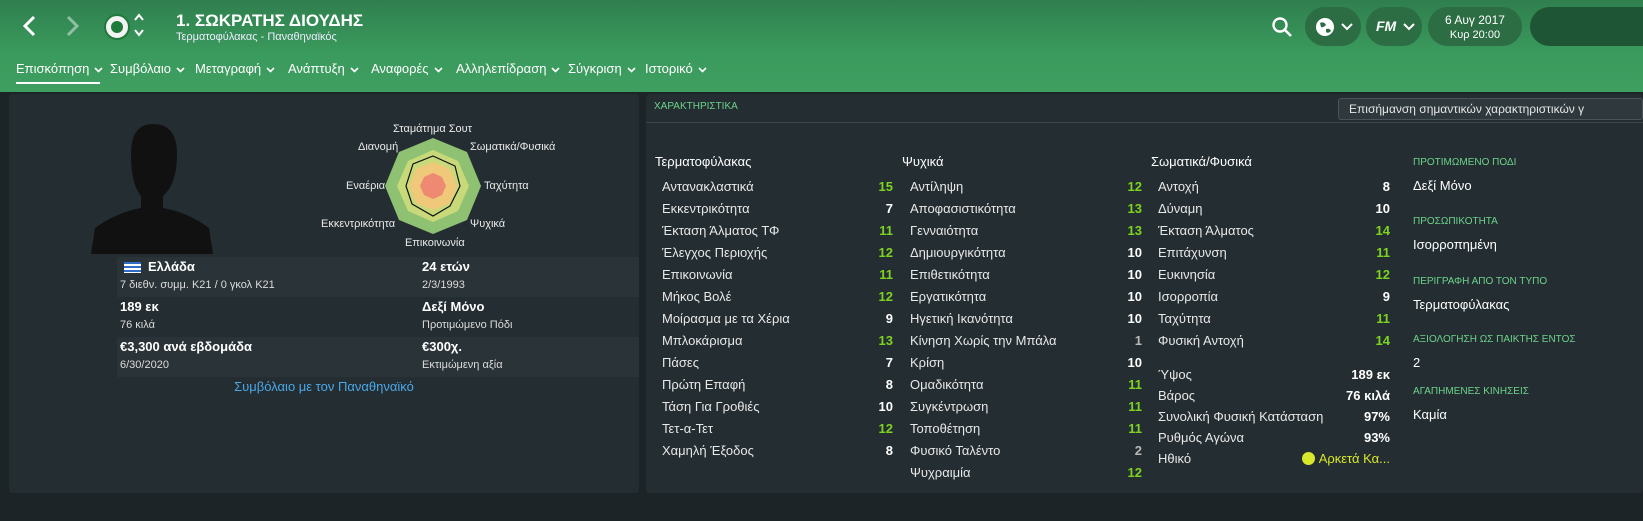 The image size is (1643, 521). What do you see at coordinates (1026, 472) in the screenshot?
I see `attribute-row: Ψυχραιμία 12` at bounding box center [1026, 472].